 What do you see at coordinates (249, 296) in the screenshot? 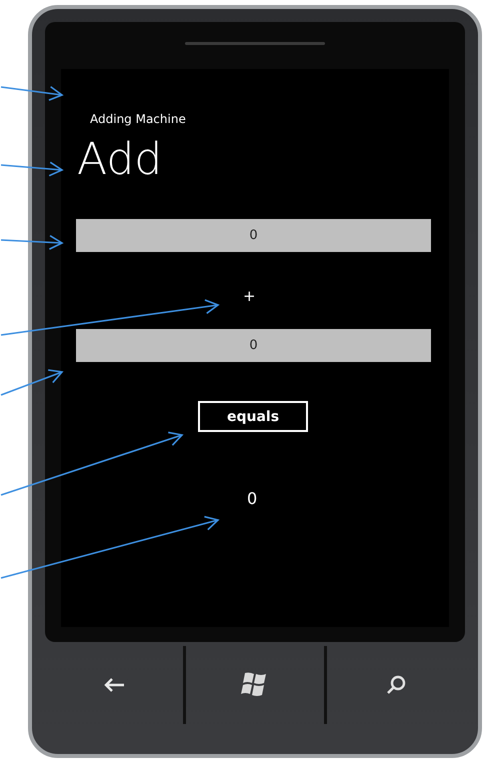
I see `plus-sign: +` at bounding box center [249, 296].